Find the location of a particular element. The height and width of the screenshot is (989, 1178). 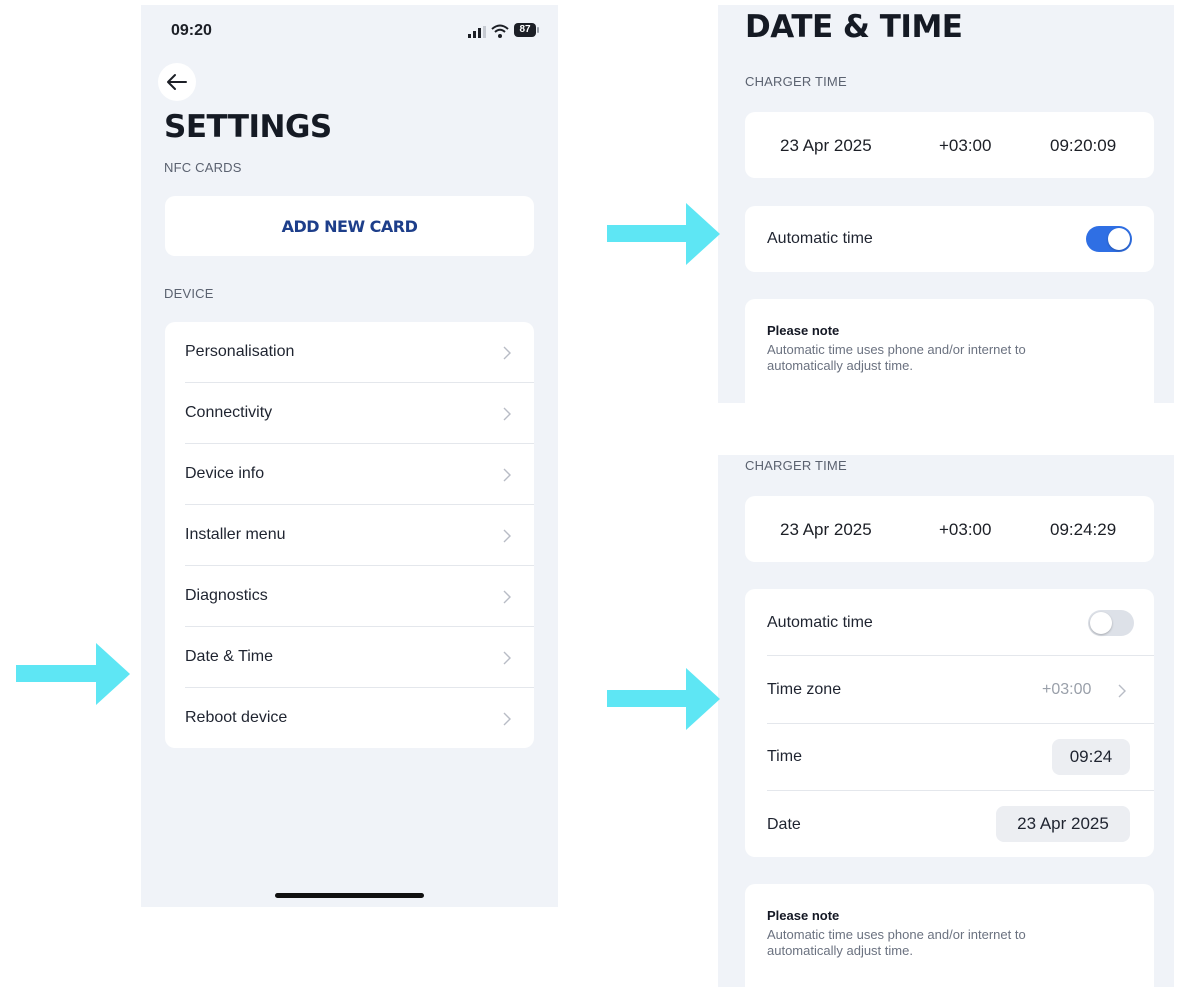

menu-item-connectivity: Connectivity is located at coordinates (349, 413).